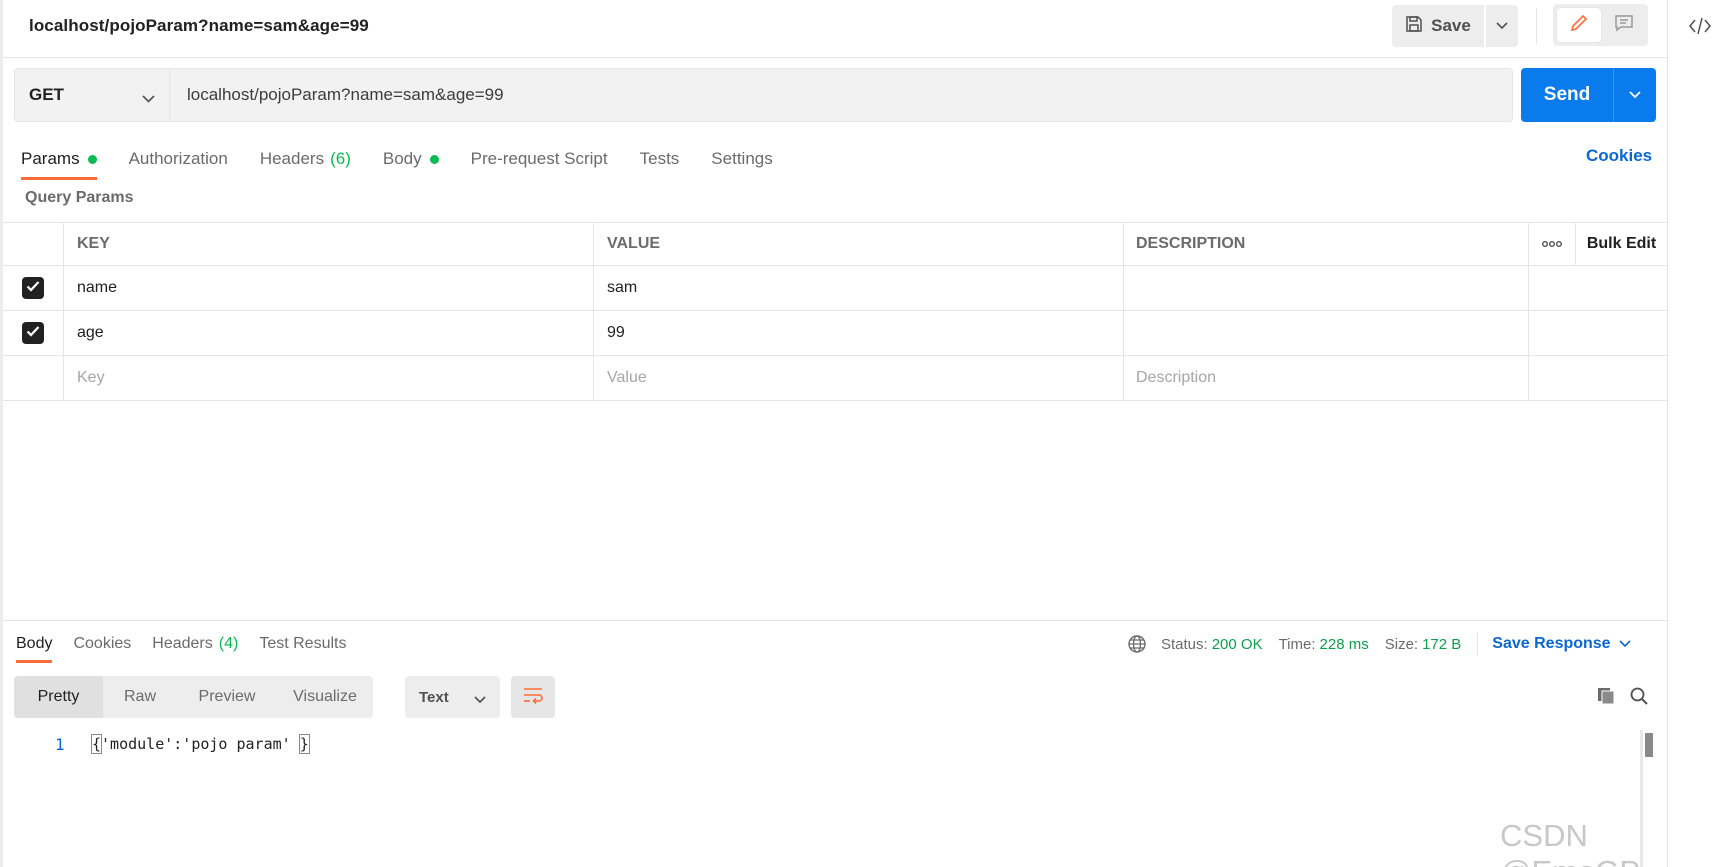 The height and width of the screenshot is (867, 1730). Describe the element at coordinates (325, 697) in the screenshot. I see `format-visualize: Visualize` at that location.